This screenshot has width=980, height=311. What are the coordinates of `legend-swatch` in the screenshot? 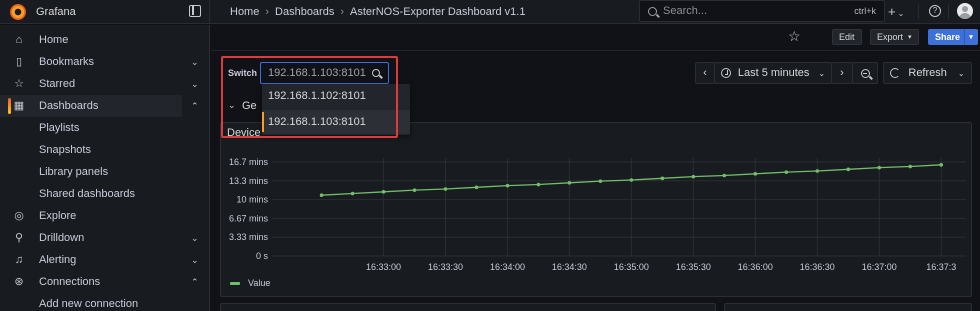 It's located at (235, 283).